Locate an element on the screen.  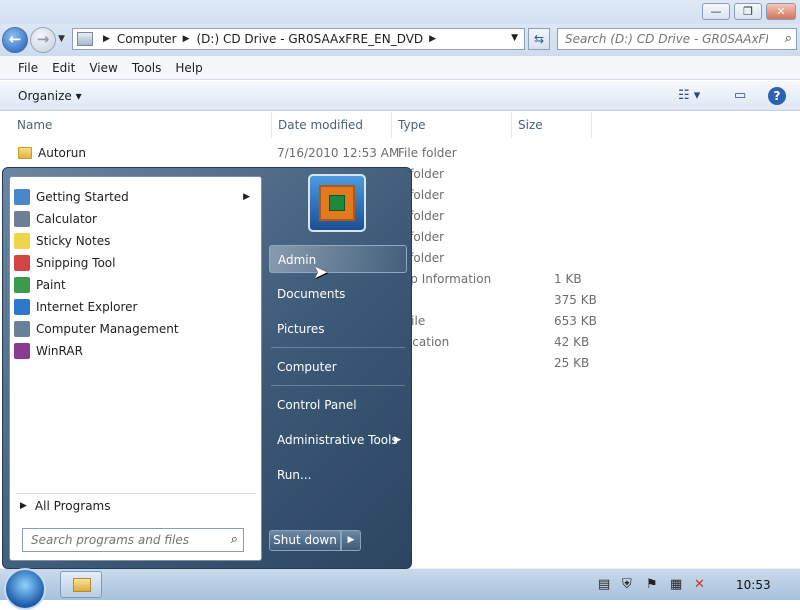
program-item: WinRAR is located at coordinates (136, 351).